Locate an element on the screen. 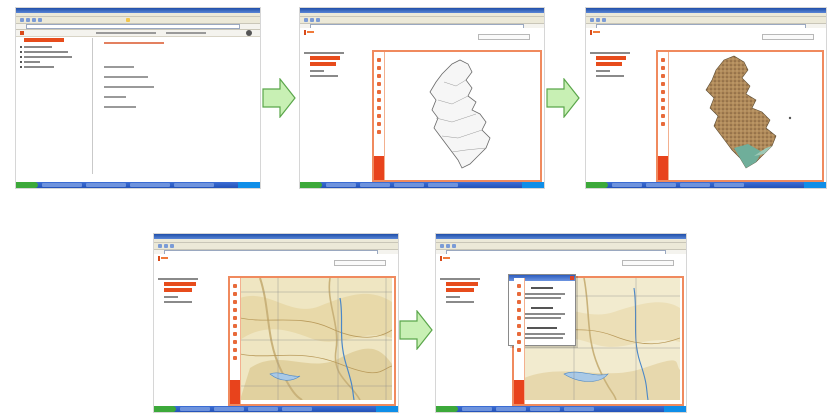 Image resolution: width=832 pixels, height=414 pixels. pane-divider is located at coordinates (92, 106).